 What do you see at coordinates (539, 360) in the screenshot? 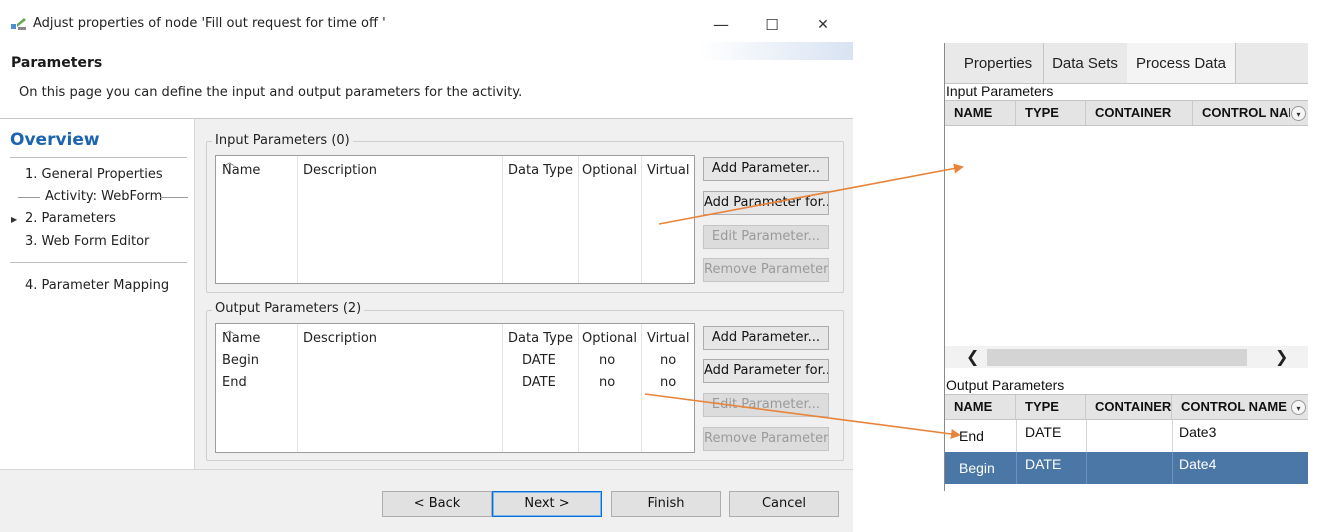
I see `row-begin-type: DATE` at bounding box center [539, 360].